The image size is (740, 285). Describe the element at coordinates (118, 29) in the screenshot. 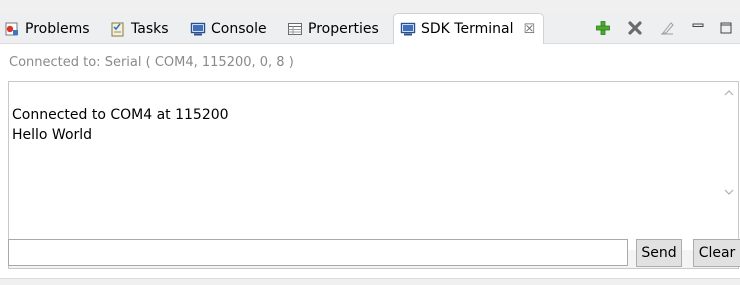

I see `tasks-icon` at that location.